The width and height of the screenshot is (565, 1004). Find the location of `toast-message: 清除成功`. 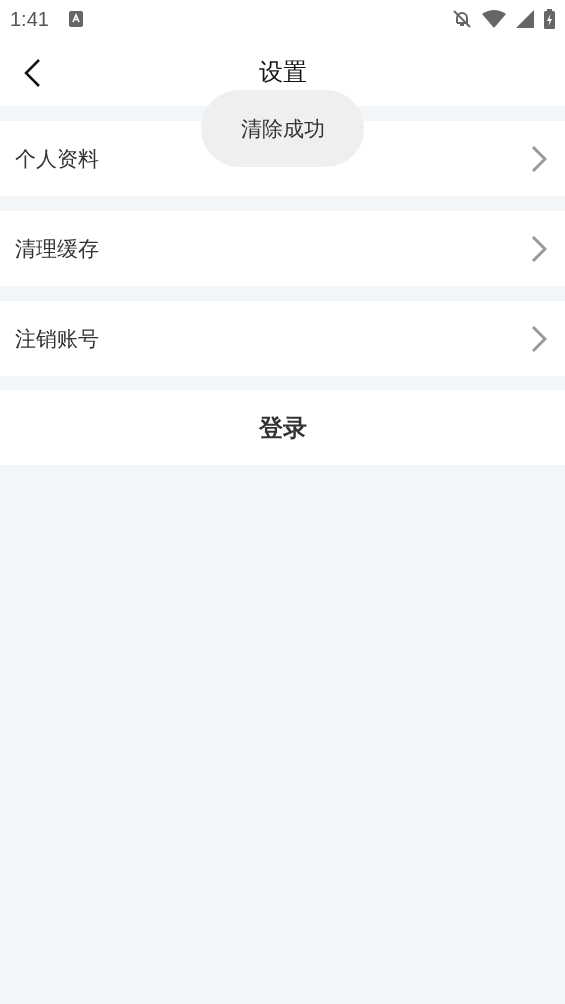

toast-message: 清除成功 is located at coordinates (282, 129).